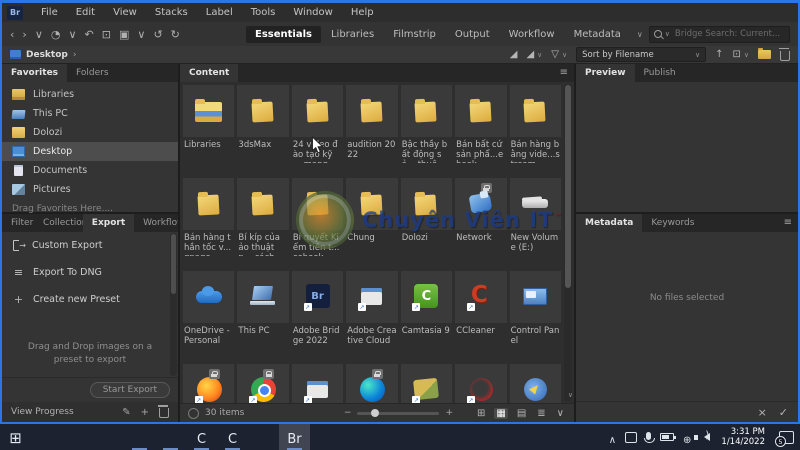 The image size is (800, 450). I want to click on workspace-tab: Metadata, so click(597, 34).